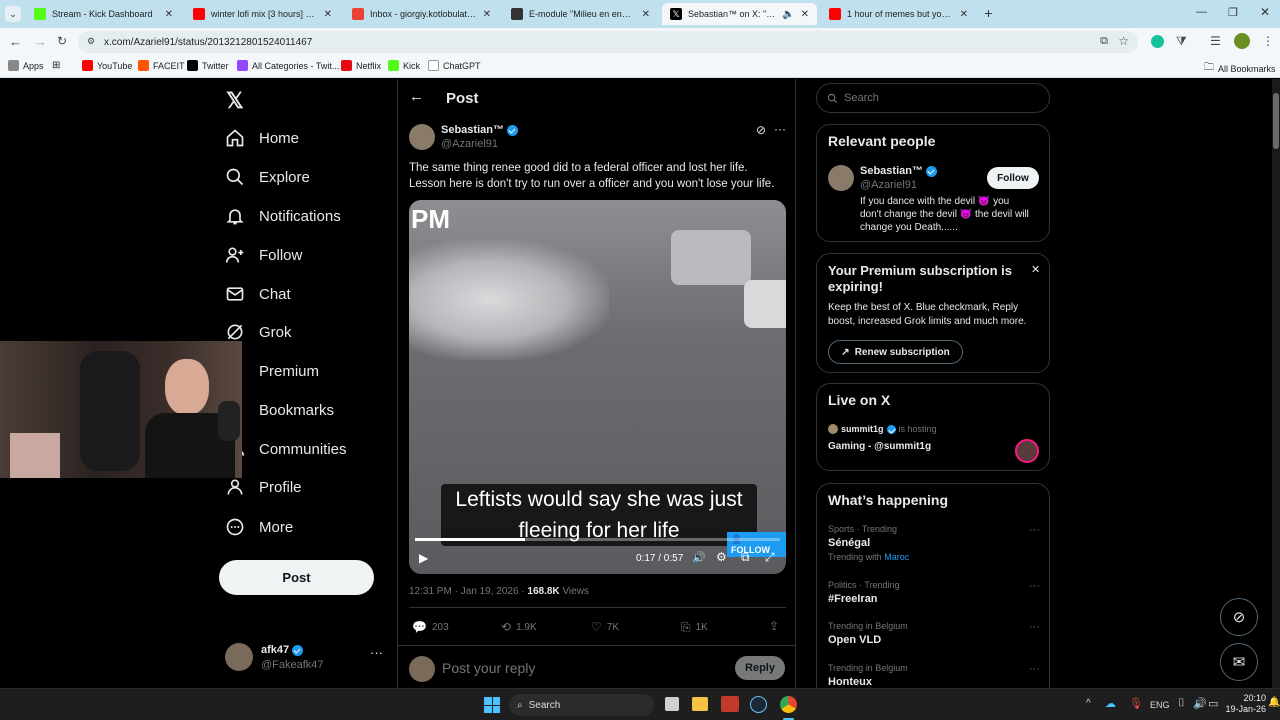 This screenshot has height=720, width=1280. What do you see at coordinates (605, 627) in the screenshot?
I see `like-action: ♡ 7K` at bounding box center [605, 627].